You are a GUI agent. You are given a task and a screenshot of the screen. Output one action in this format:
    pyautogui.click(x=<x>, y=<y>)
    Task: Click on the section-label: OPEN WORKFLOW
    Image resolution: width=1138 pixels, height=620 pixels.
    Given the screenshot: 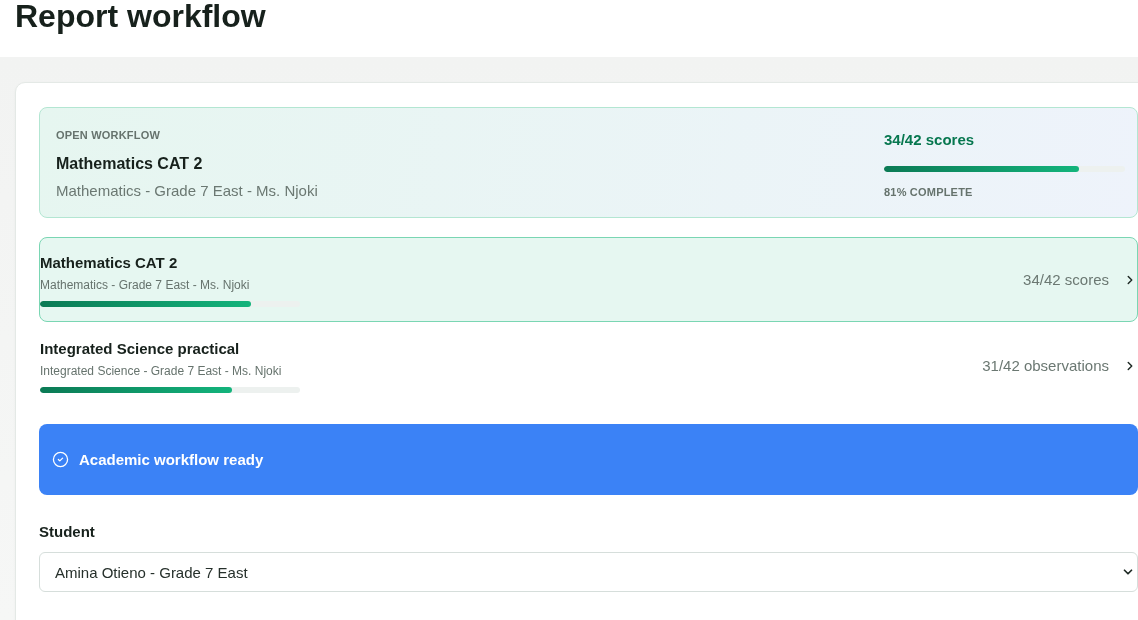 What is the action you would take?
    pyautogui.click(x=108, y=135)
    